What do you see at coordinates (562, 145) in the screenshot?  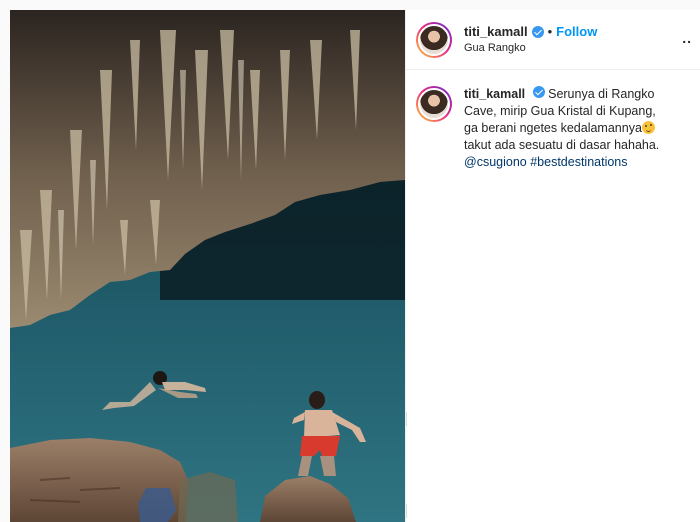 I see `caption-body-end: takut ada sesuatu di dasar hahaha.` at bounding box center [562, 145].